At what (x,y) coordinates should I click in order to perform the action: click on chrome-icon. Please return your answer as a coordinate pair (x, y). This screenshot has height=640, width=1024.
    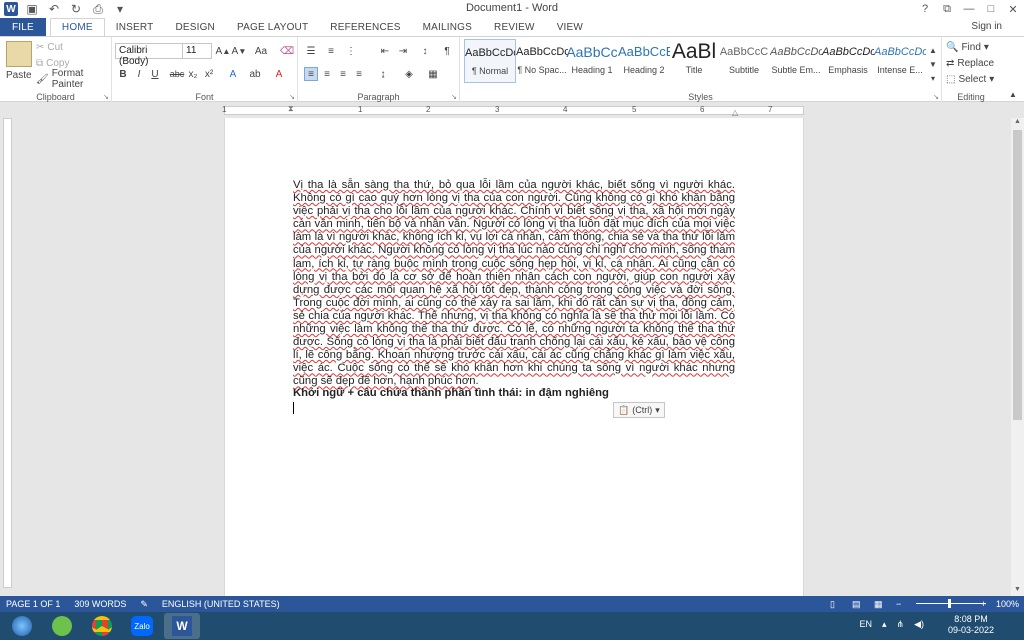
    Looking at the image, I should click on (102, 626).